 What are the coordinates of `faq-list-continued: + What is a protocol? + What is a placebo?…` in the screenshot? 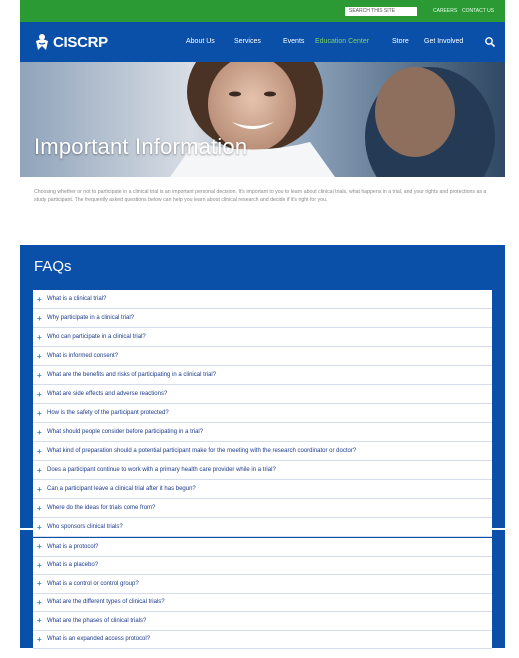 It's located at (262, 593).